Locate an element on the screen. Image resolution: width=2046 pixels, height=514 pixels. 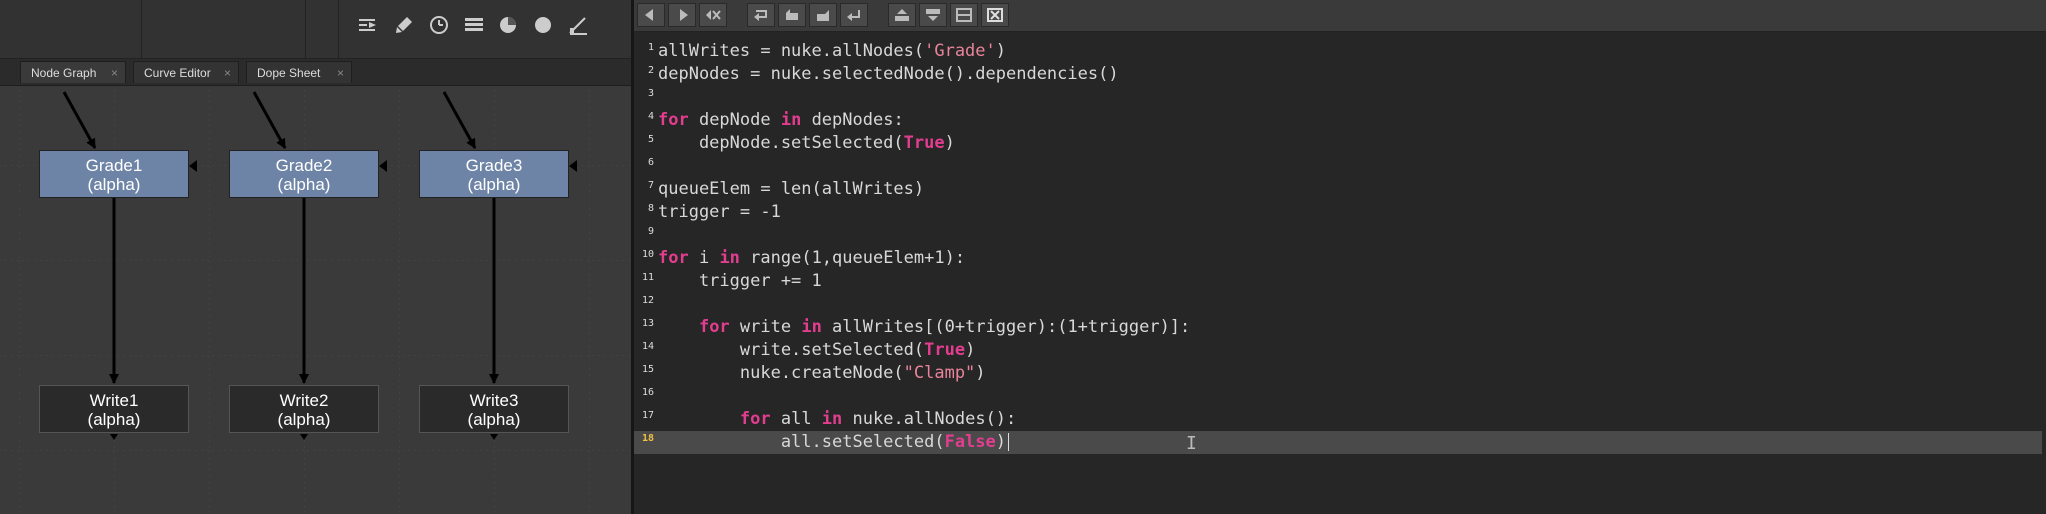
line-number: 9 is located at coordinates (650, 231).